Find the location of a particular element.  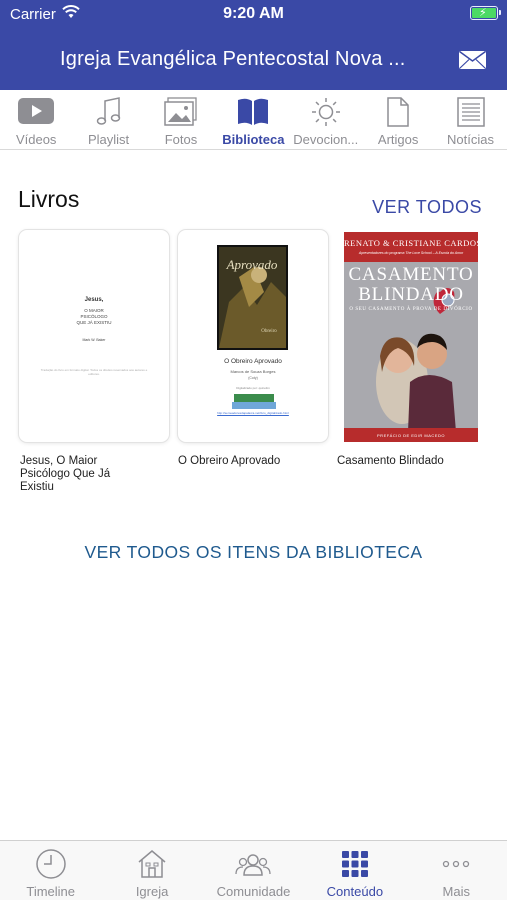

cover-footer: PREFÁCIO DE EDIR MACEDO is located at coordinates (411, 435).